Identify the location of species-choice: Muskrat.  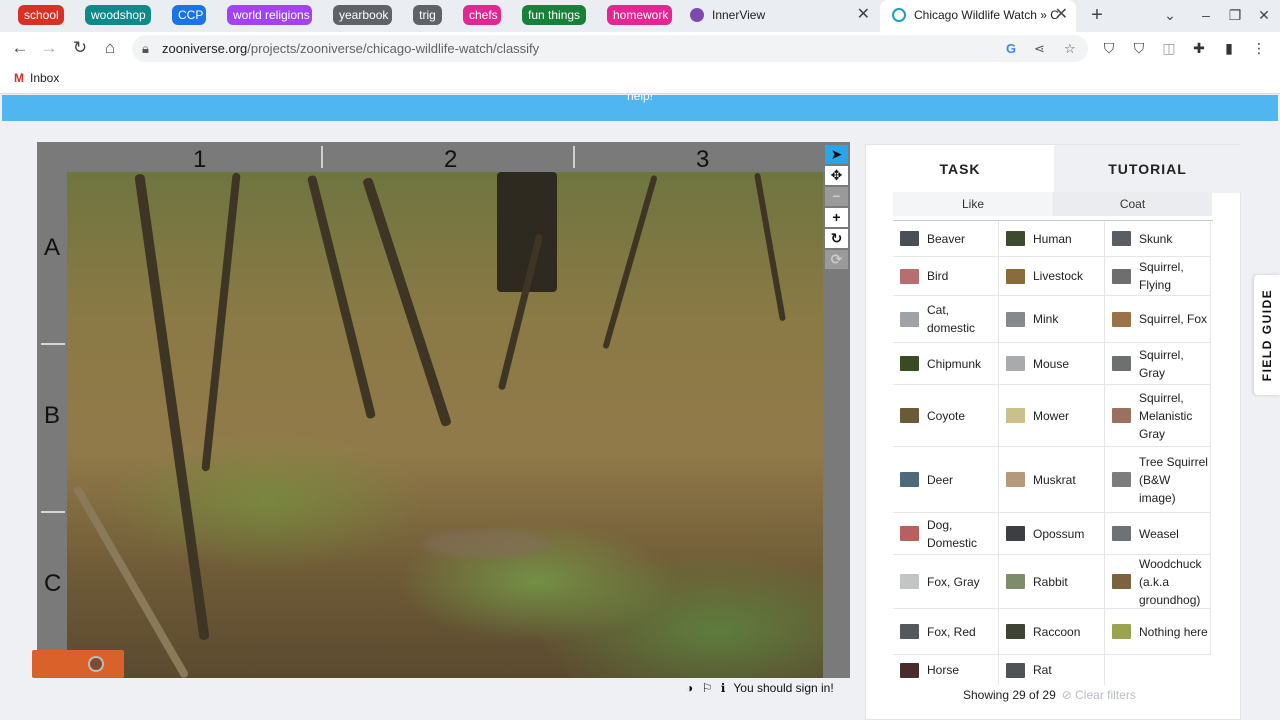
(1052, 480).